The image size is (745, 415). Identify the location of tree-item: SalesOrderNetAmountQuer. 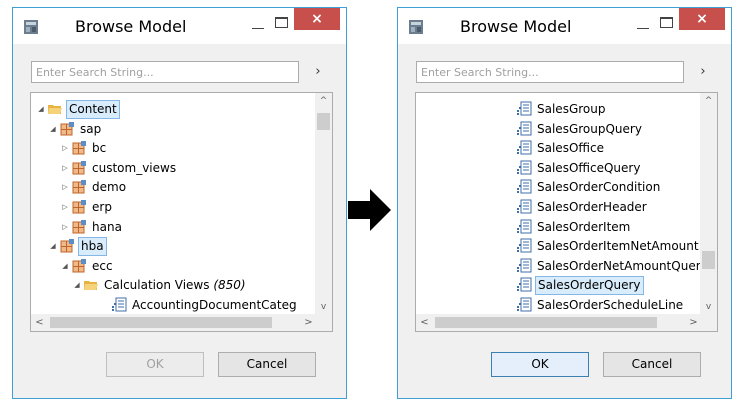
(603, 266).